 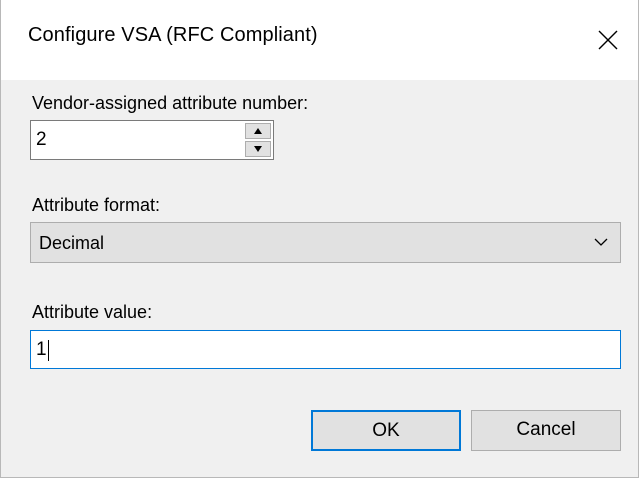 What do you see at coordinates (92, 312) in the screenshot?
I see `attribute-value-label: Attribute value:` at bounding box center [92, 312].